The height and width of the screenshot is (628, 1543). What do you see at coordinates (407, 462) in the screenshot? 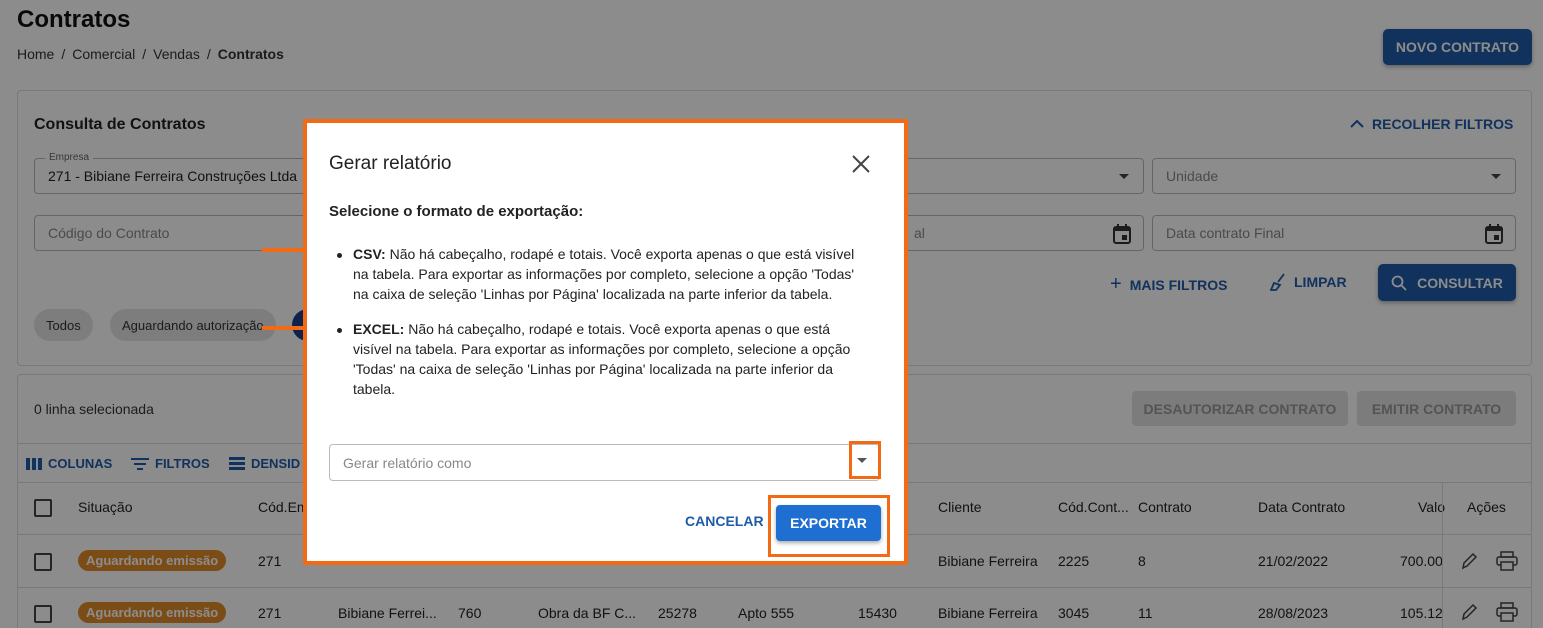
I see `report-format-placeholder: Gerar relatório como` at bounding box center [407, 462].